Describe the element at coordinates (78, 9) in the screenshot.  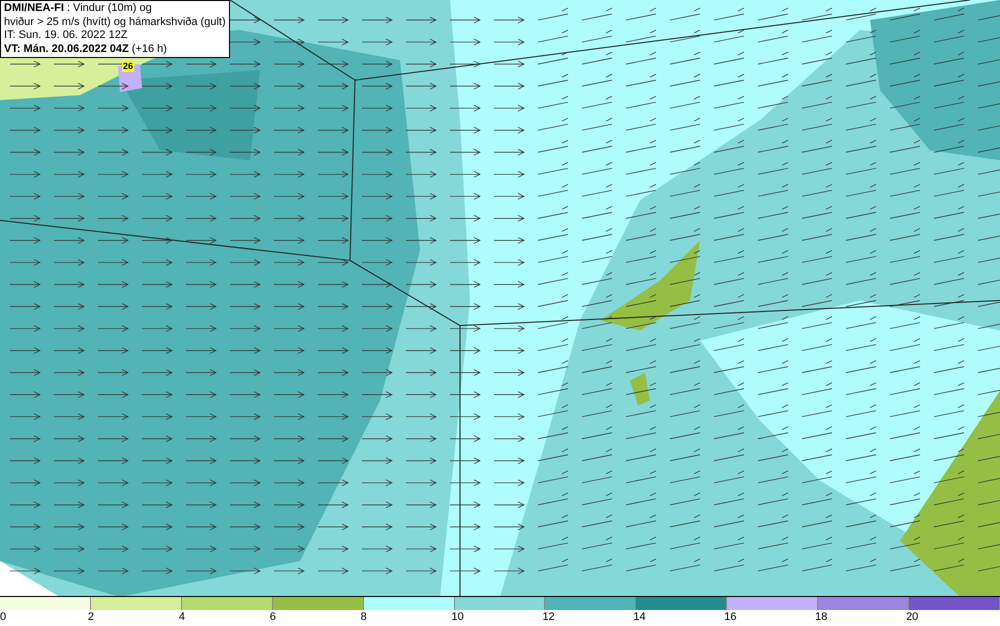
I see `title-line: DMI/NEA-FI : Vindur (10m) og` at that location.